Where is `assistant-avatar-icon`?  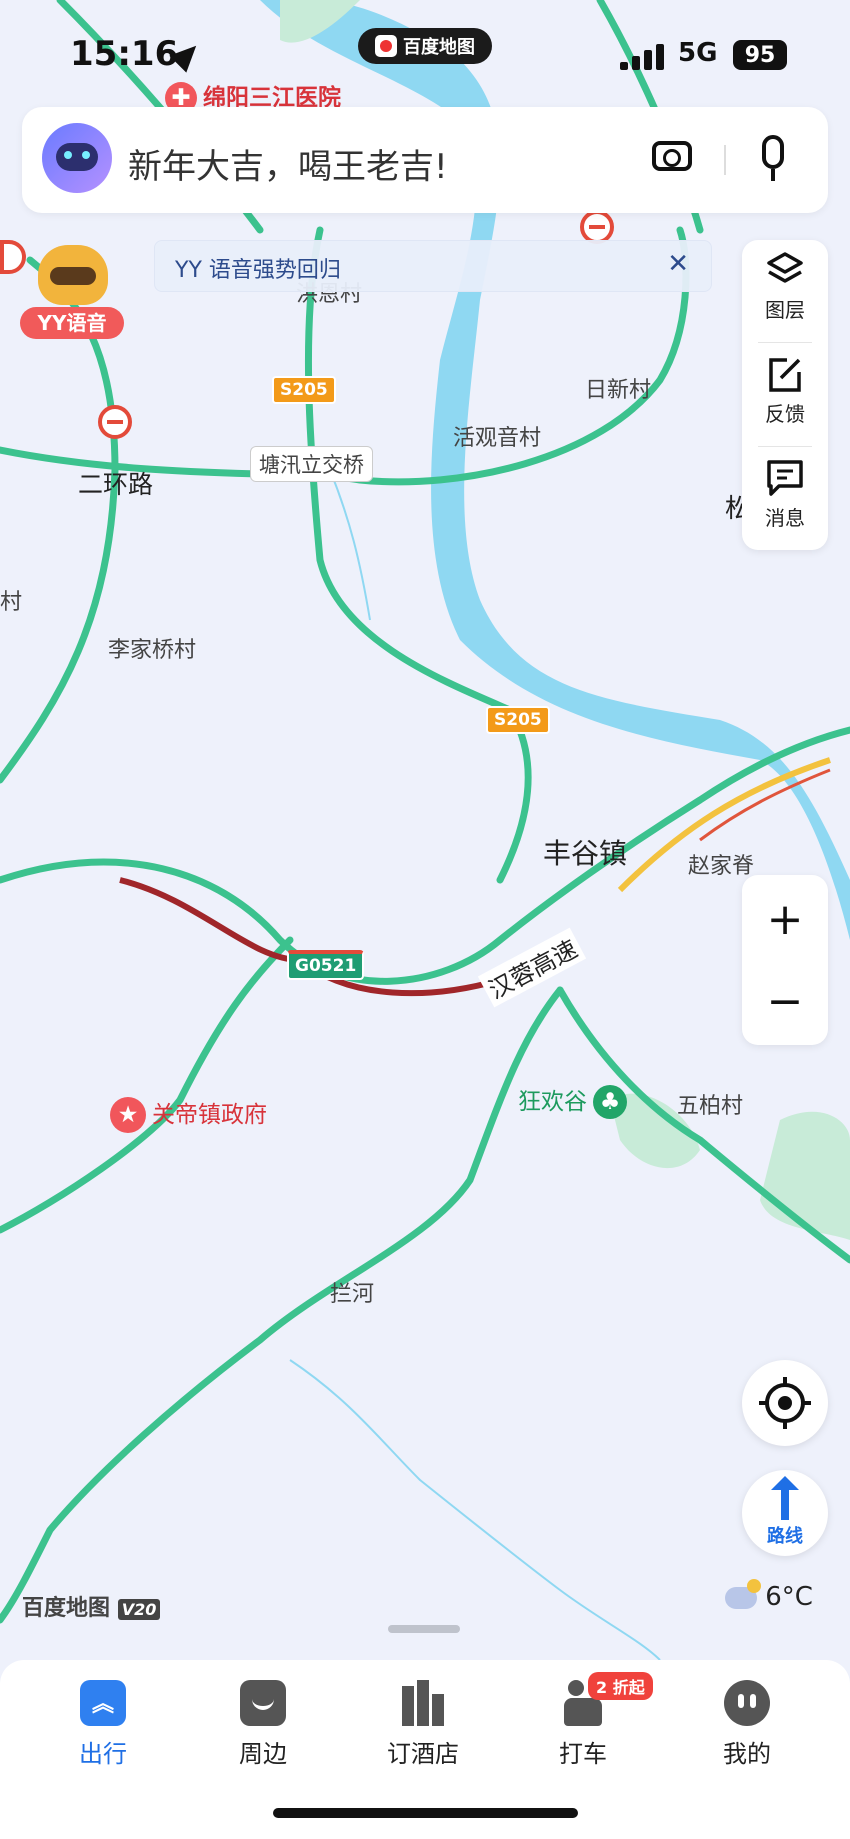 assistant-avatar-icon is located at coordinates (77, 158).